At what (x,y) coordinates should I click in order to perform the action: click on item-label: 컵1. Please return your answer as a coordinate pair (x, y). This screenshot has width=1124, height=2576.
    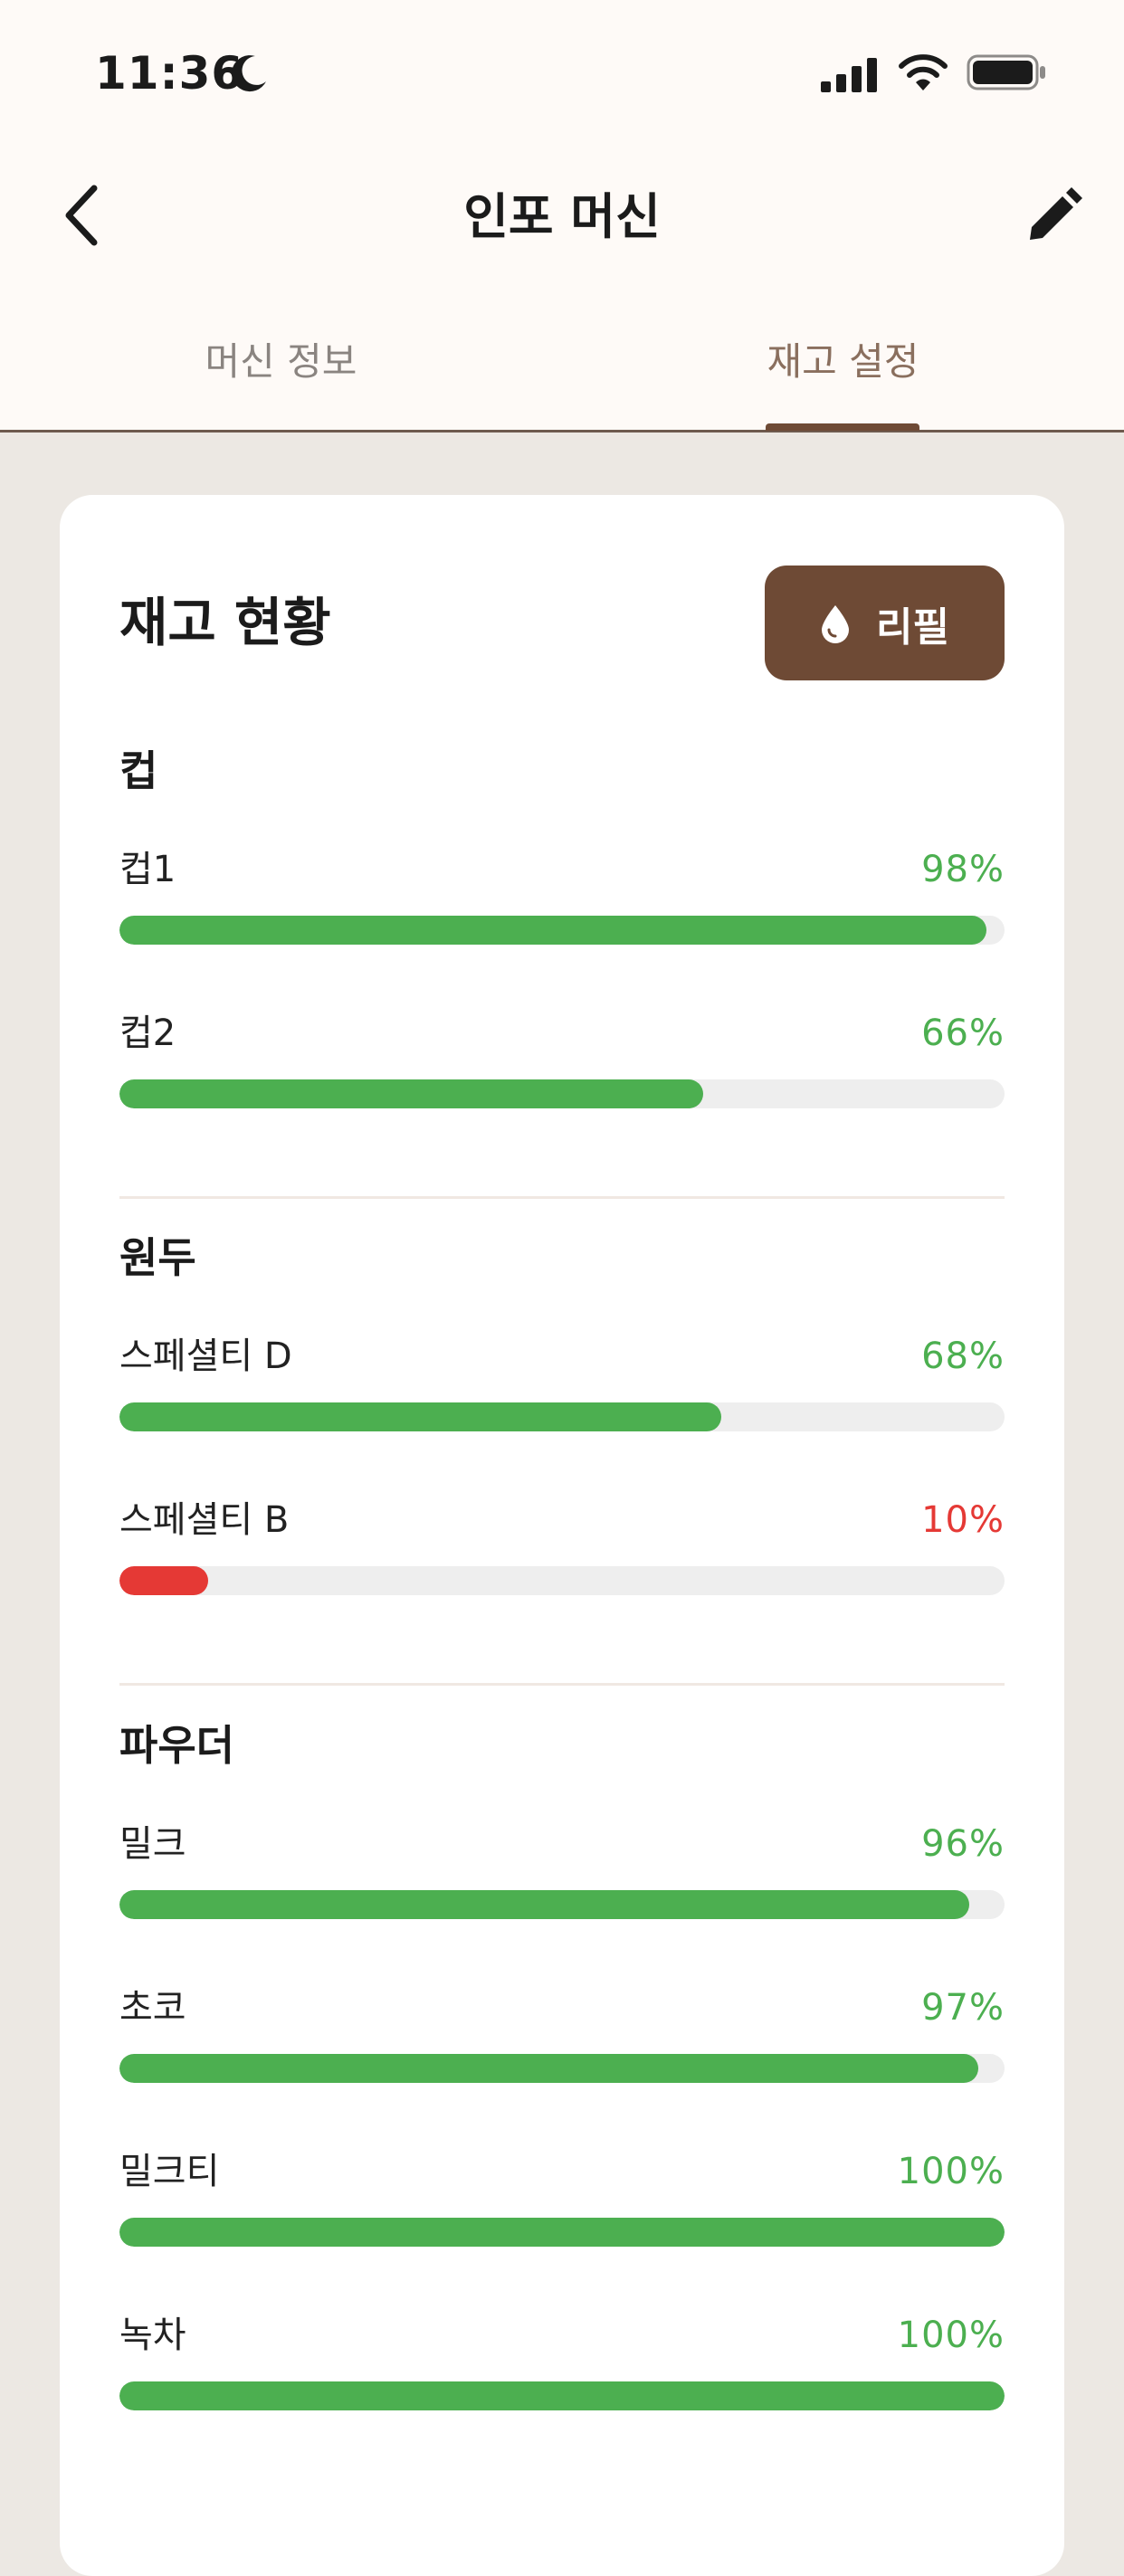
    Looking at the image, I should click on (148, 869).